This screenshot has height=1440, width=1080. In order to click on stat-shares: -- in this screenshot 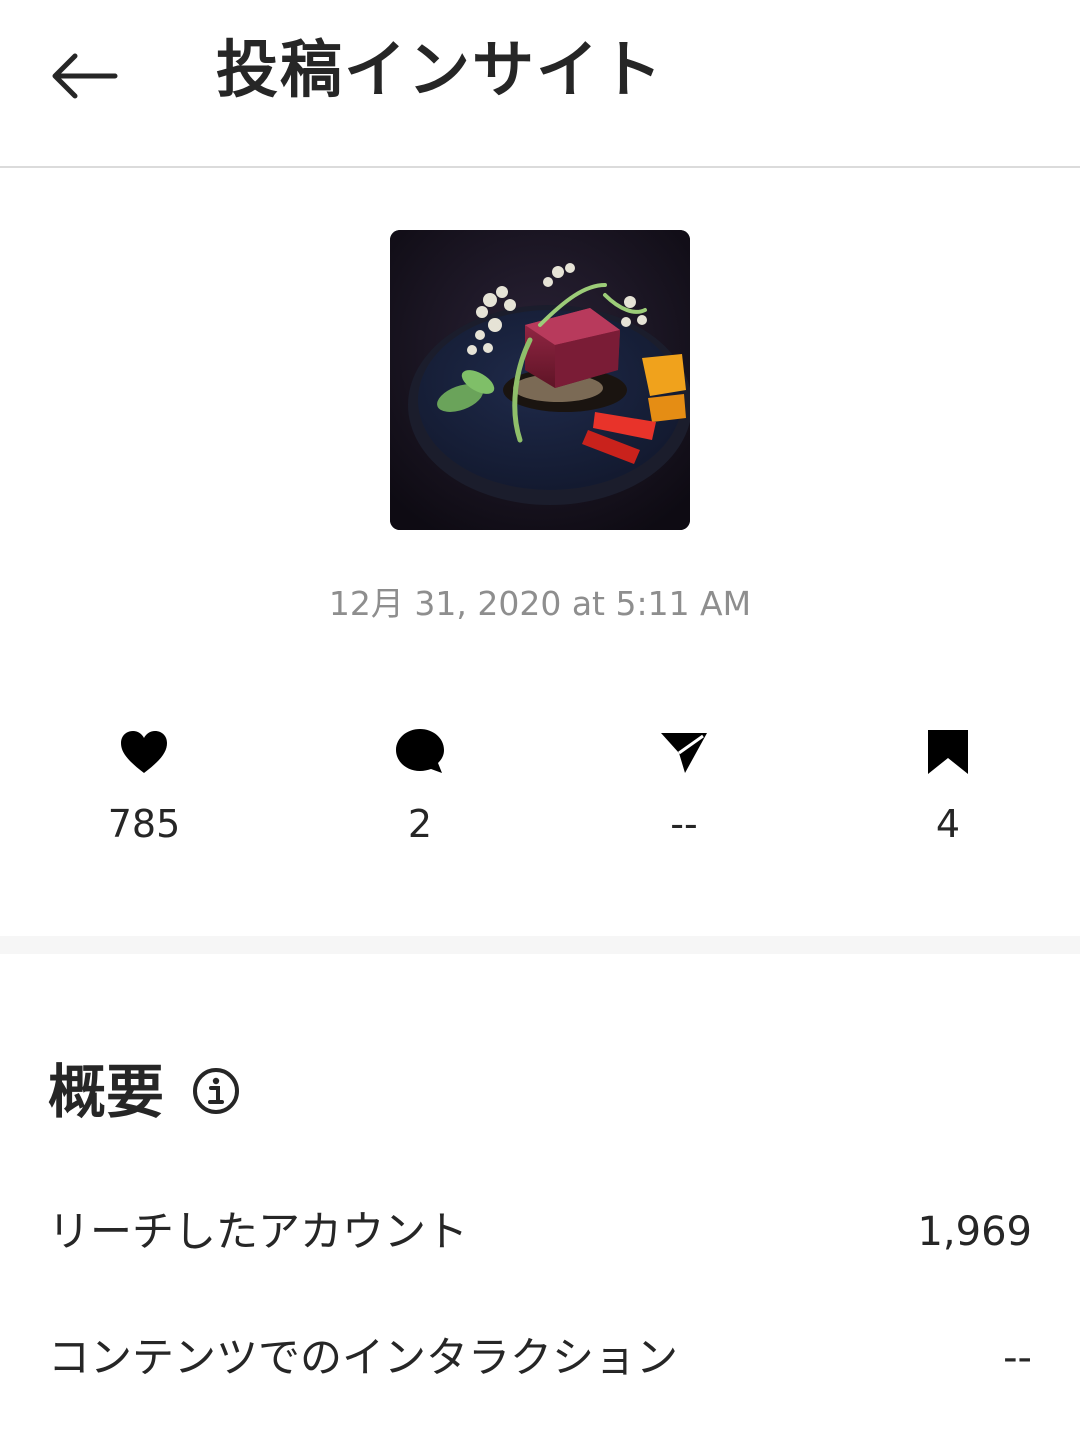, I will do `click(684, 785)`.